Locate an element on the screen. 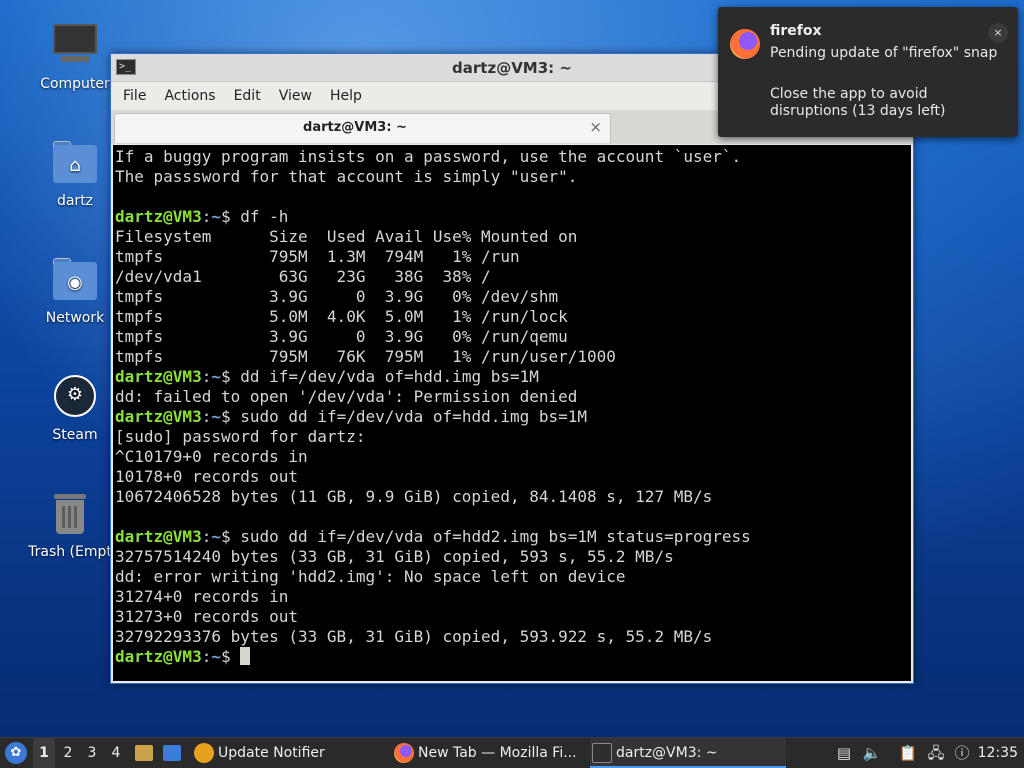  update-notifier-icon is located at coordinates (204, 753).